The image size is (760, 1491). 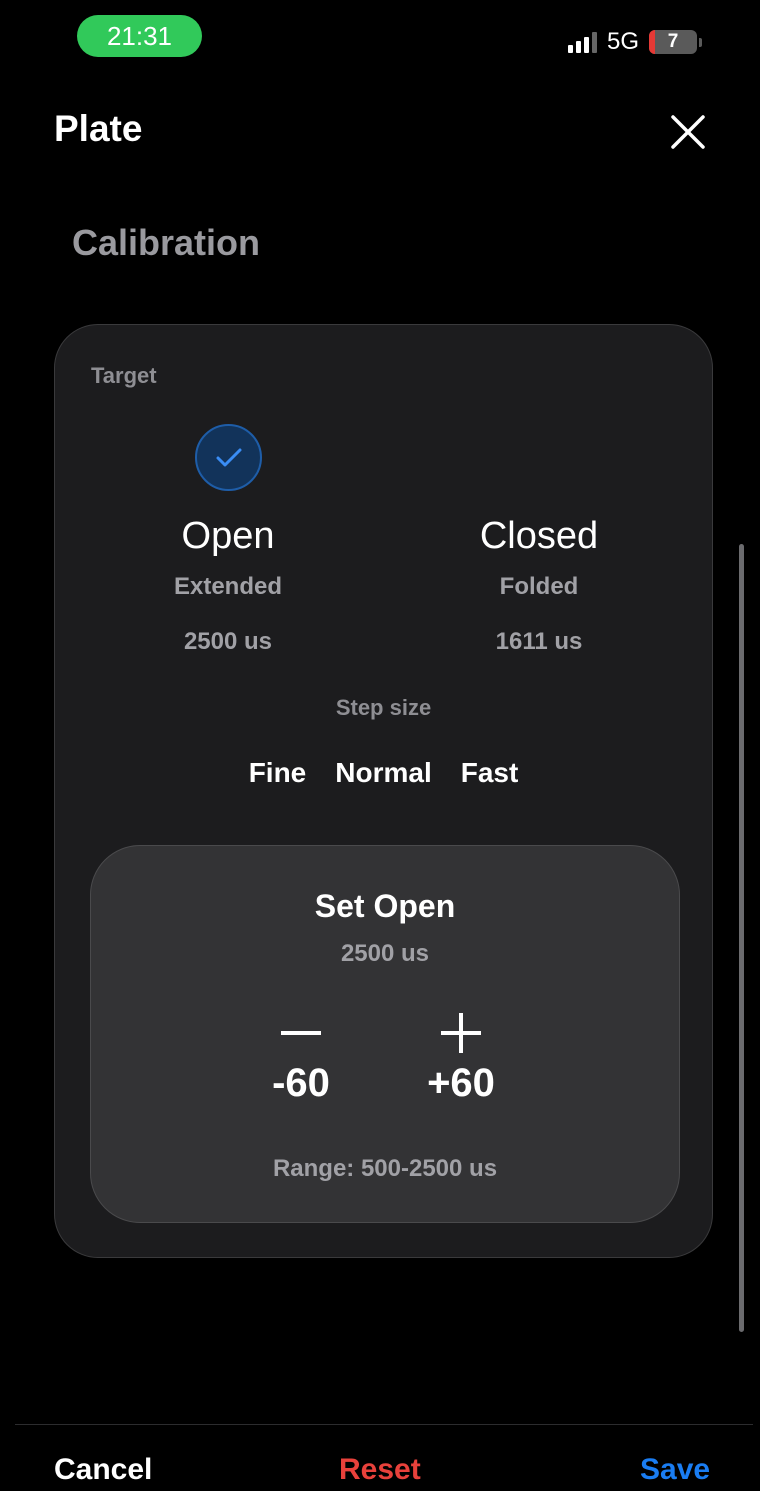 I want to click on target-closed-value: 1611 us, so click(x=539, y=641).